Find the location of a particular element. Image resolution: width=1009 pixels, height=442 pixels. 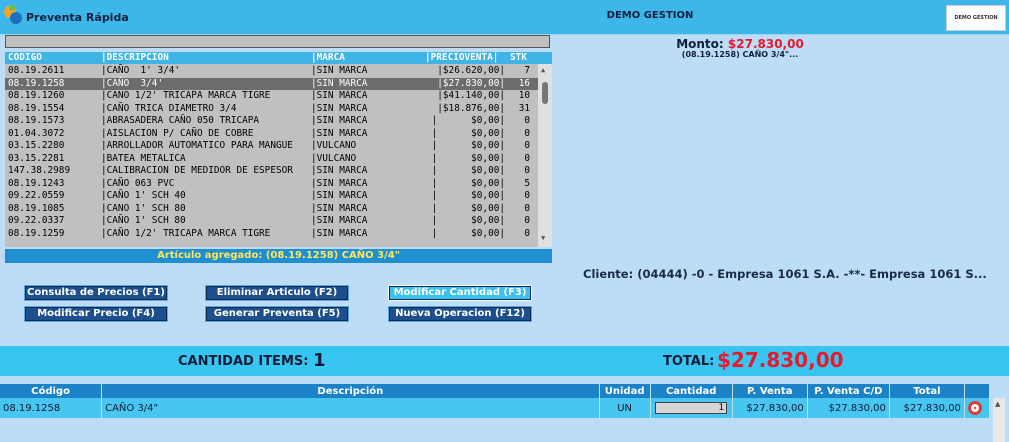

consulta-precios-button: Consulta de Precios (F1) is located at coordinates (96, 293).